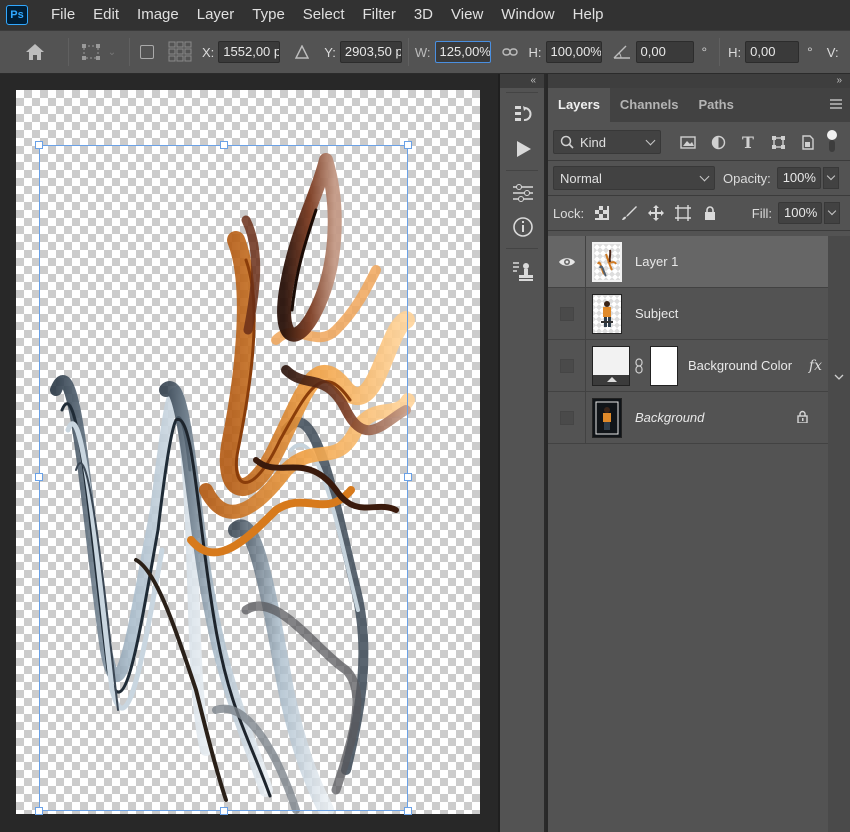 The width and height of the screenshot is (850, 832). Describe the element at coordinates (688, 417) in the screenshot. I see `layer-row-background: Background` at that location.